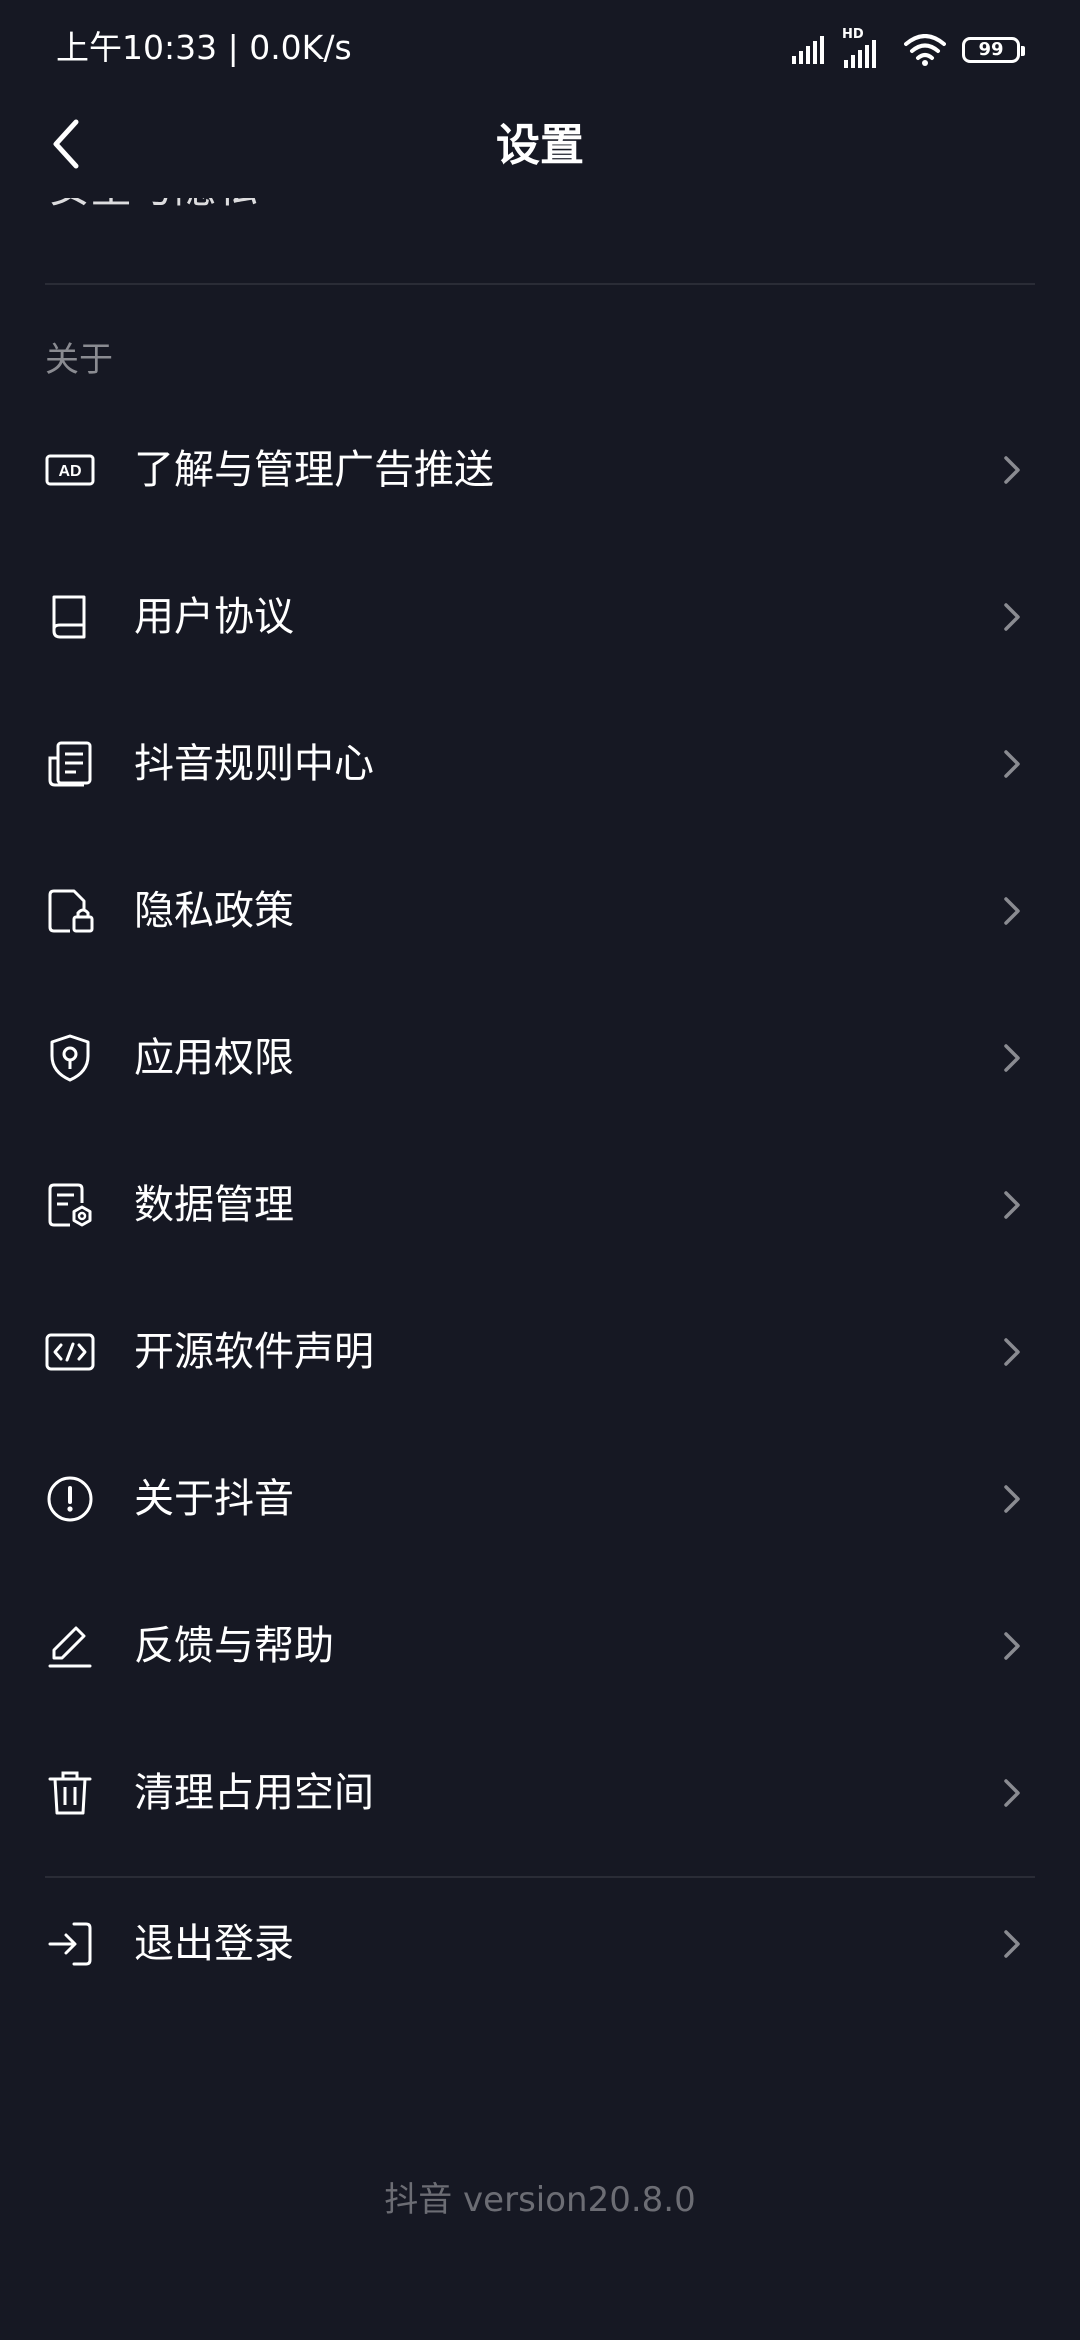 This screenshot has height=2340, width=1080. Describe the element at coordinates (254, 764) in the screenshot. I see `menu-item-label: 抖音规则中心` at that location.